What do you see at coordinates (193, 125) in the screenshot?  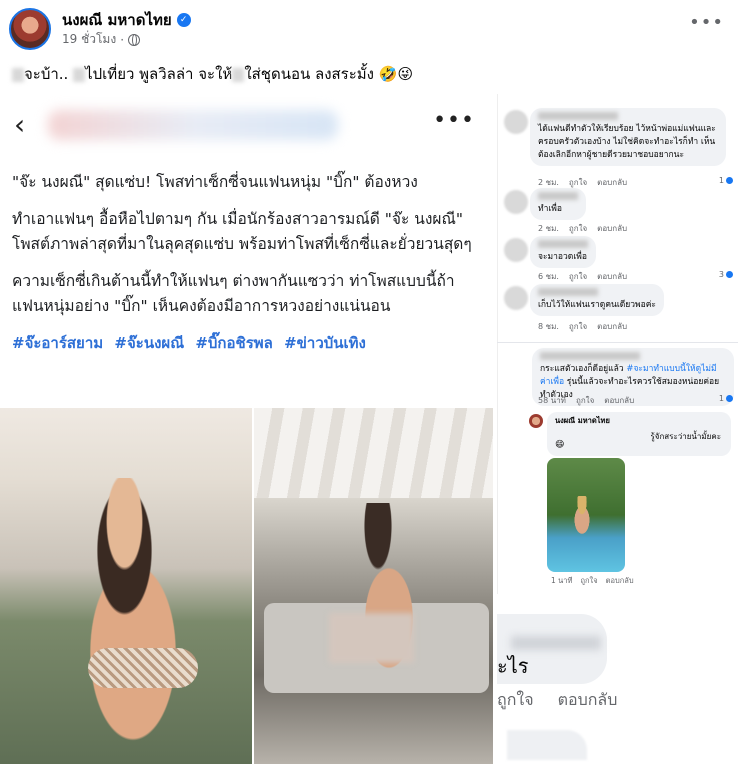 I see `blurred-page-name` at bounding box center [193, 125].